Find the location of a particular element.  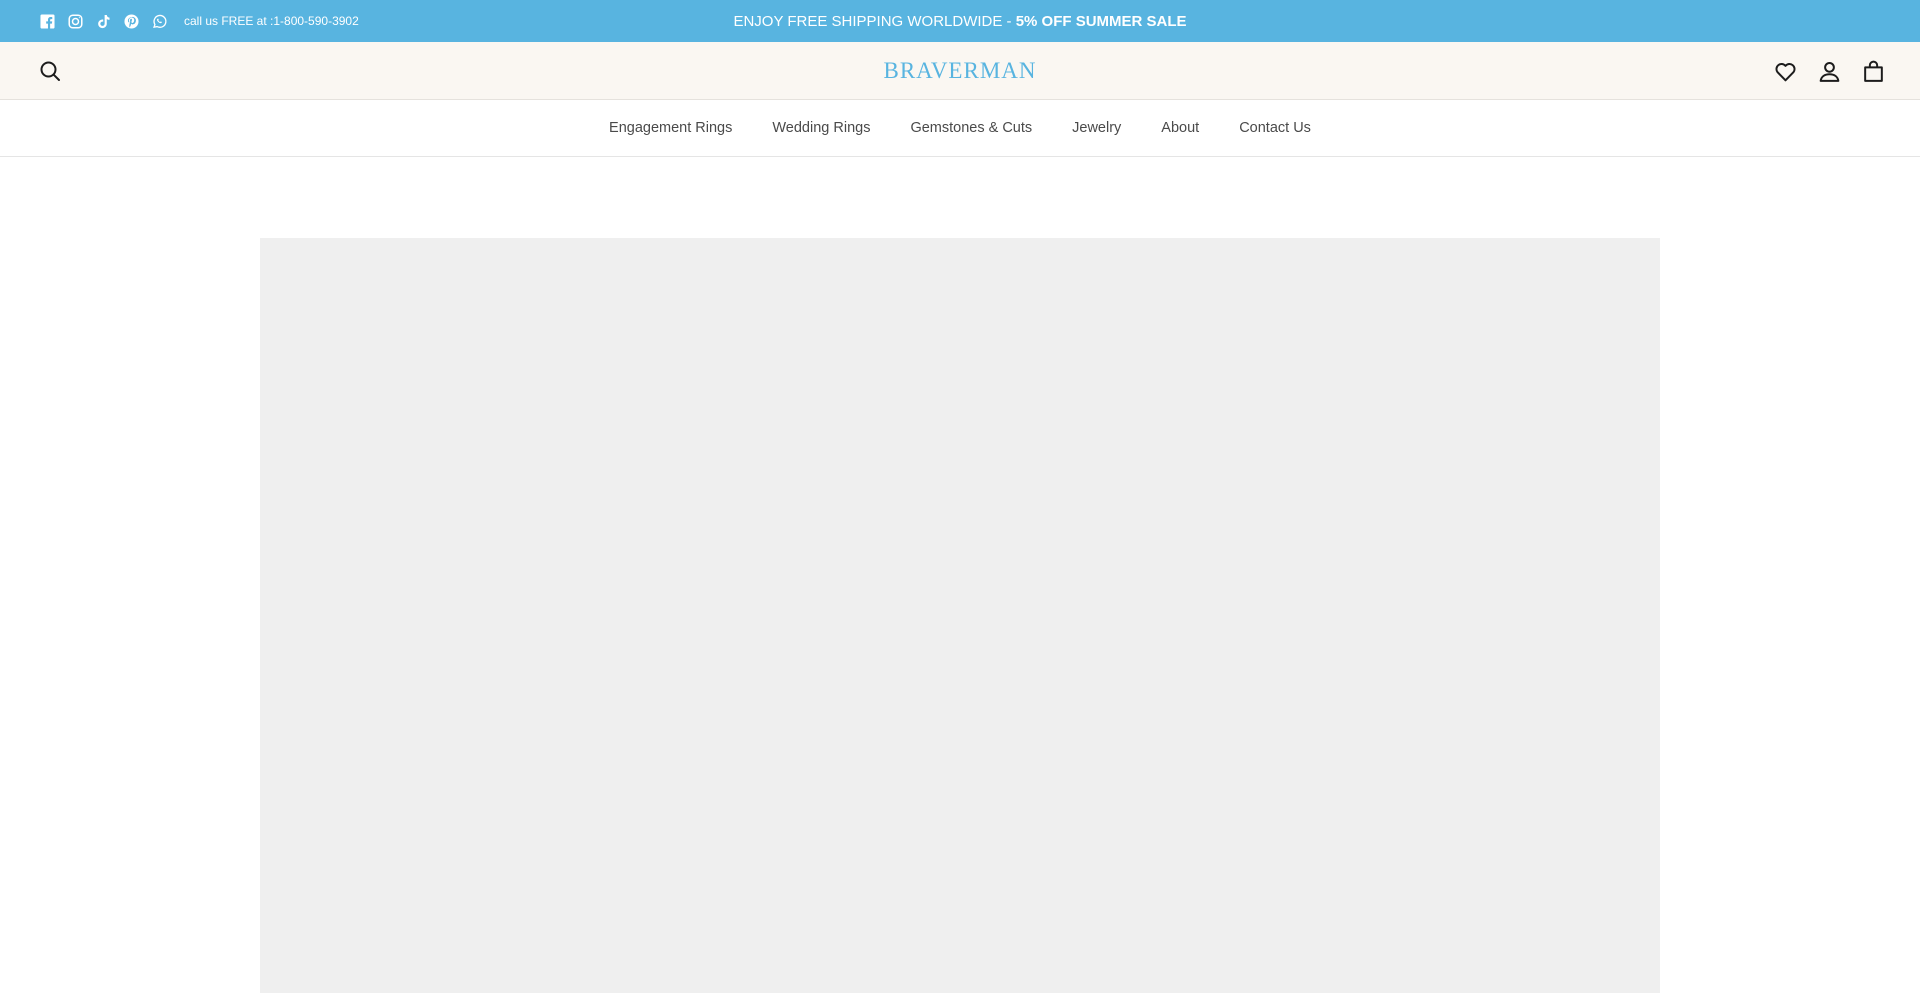

search-icon is located at coordinates (50, 71).